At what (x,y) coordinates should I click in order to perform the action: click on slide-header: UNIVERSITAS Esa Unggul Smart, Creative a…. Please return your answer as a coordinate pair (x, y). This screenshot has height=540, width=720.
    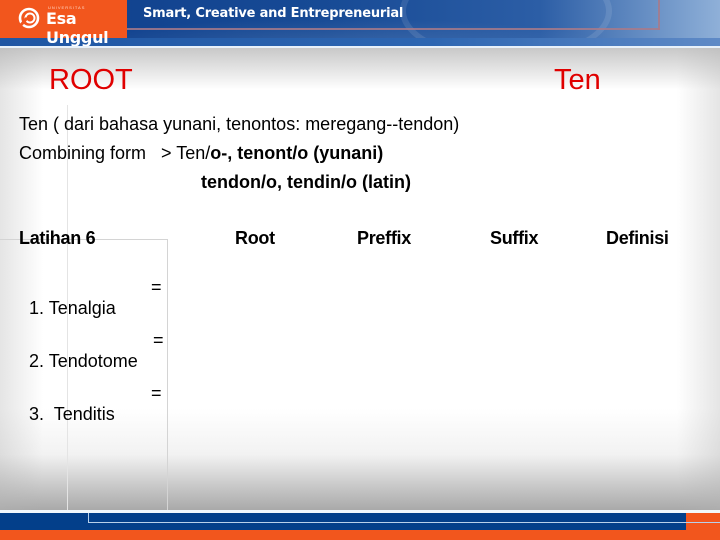
    Looking at the image, I should click on (360, 23).